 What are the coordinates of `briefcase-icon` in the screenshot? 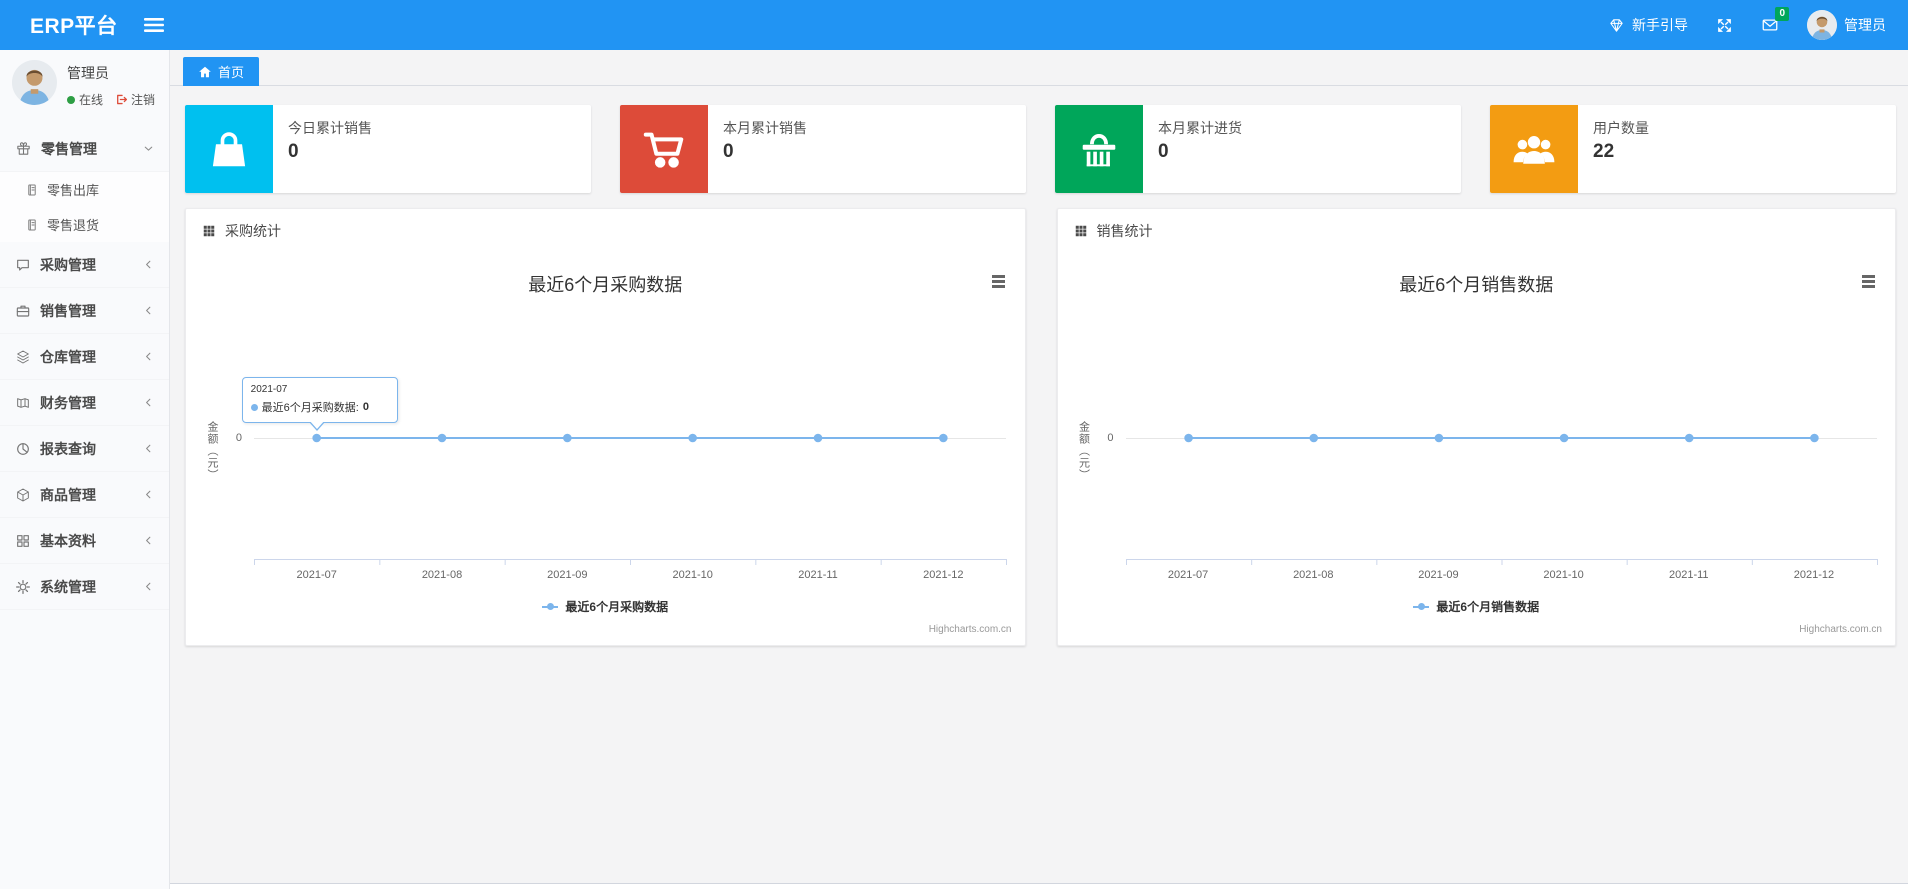 It's located at (23, 311).